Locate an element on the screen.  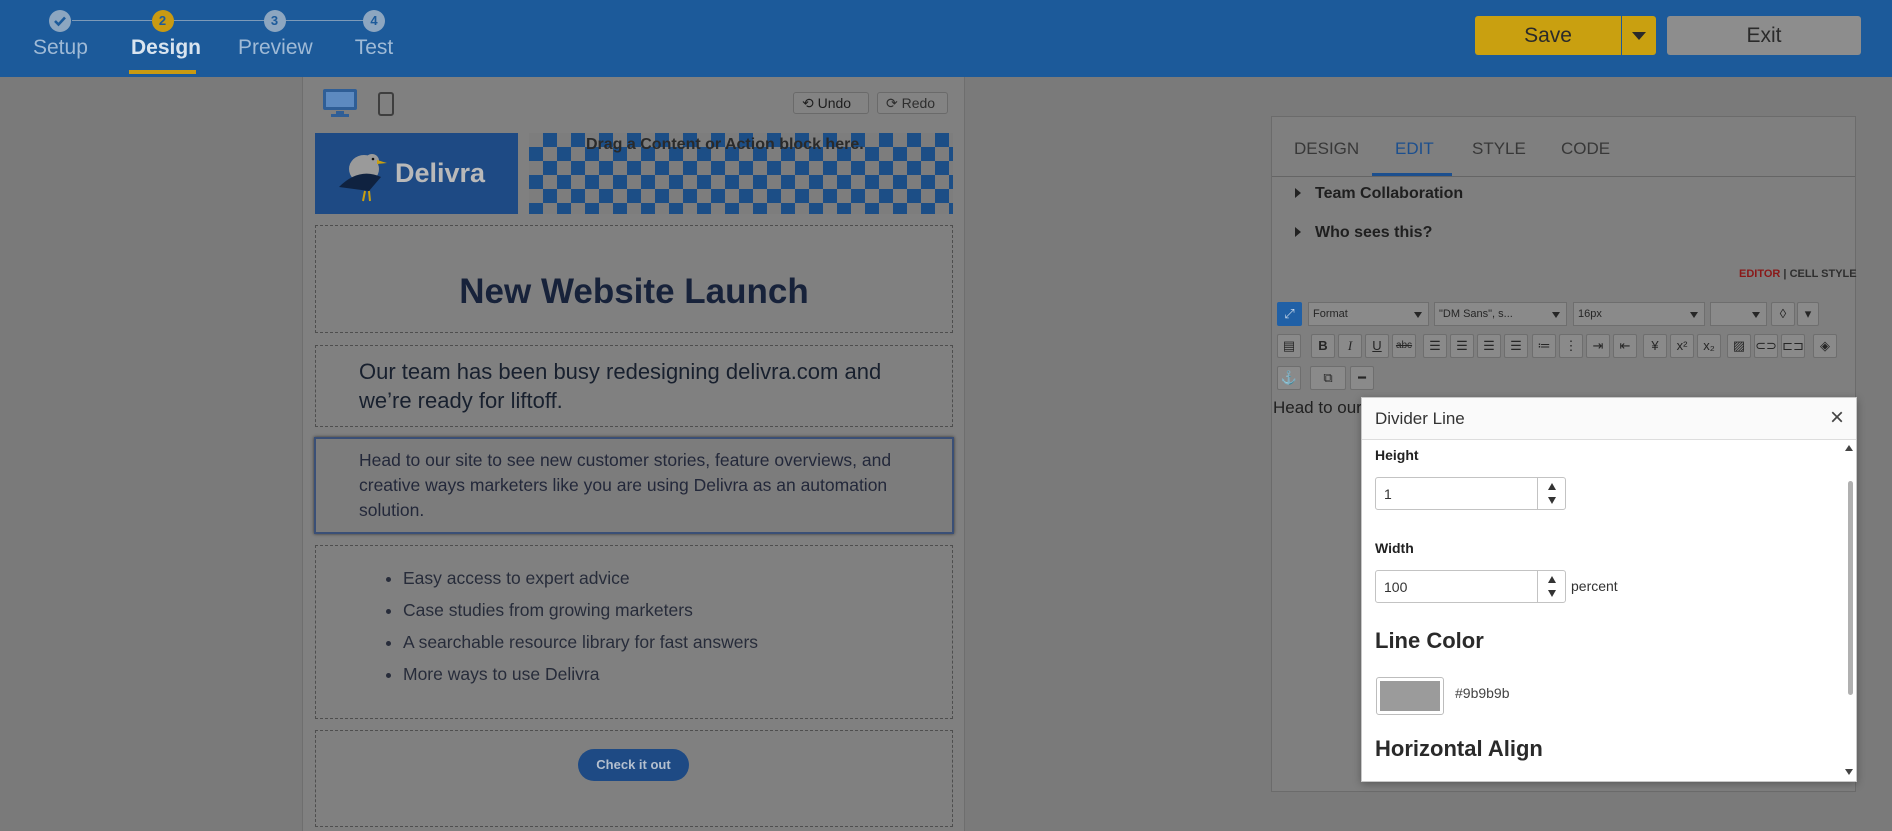
list-item: Easy access to expert advice is located at coordinates (580, 582).